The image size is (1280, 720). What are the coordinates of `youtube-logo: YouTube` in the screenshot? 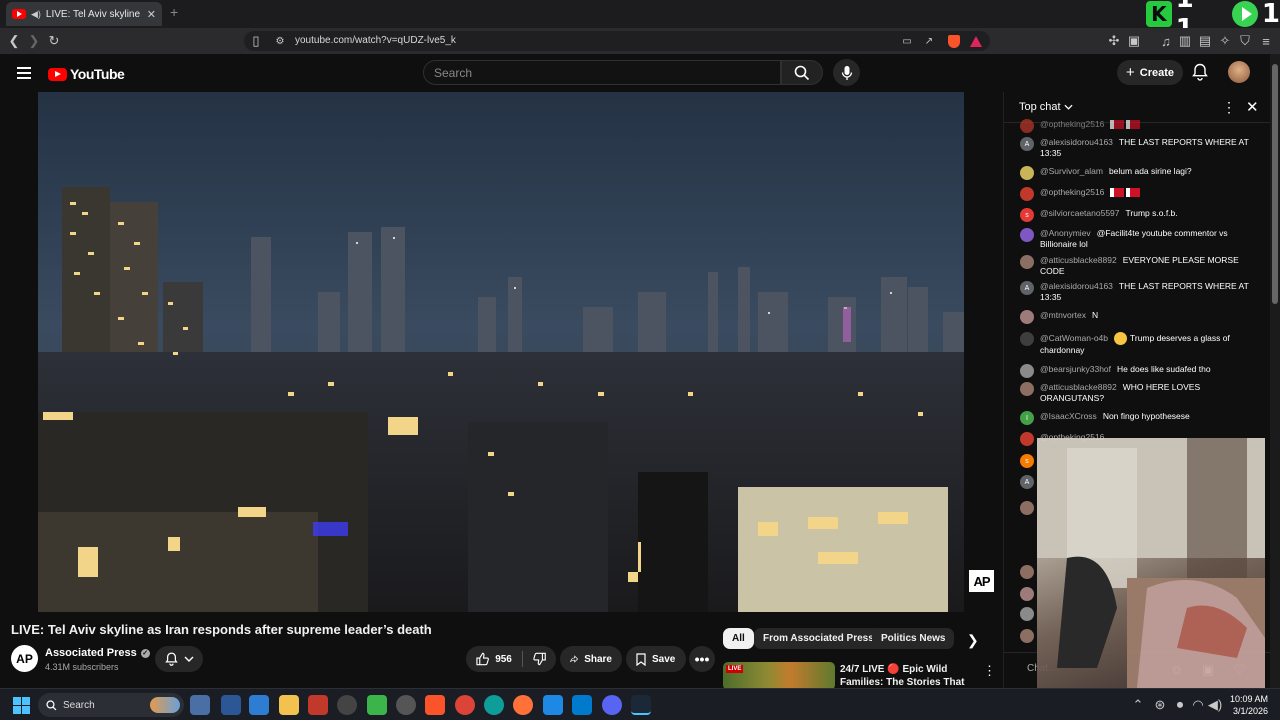 It's located at (86, 74).